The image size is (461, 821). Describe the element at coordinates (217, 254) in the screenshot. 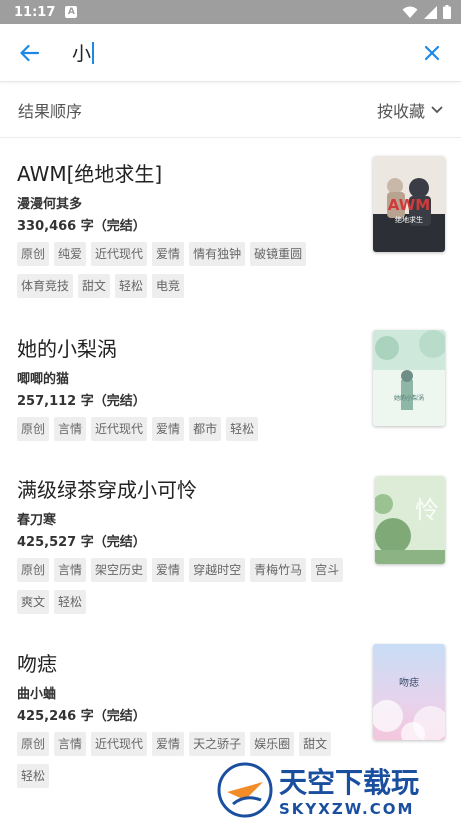

I see `book-tag: 情有独钟` at that location.